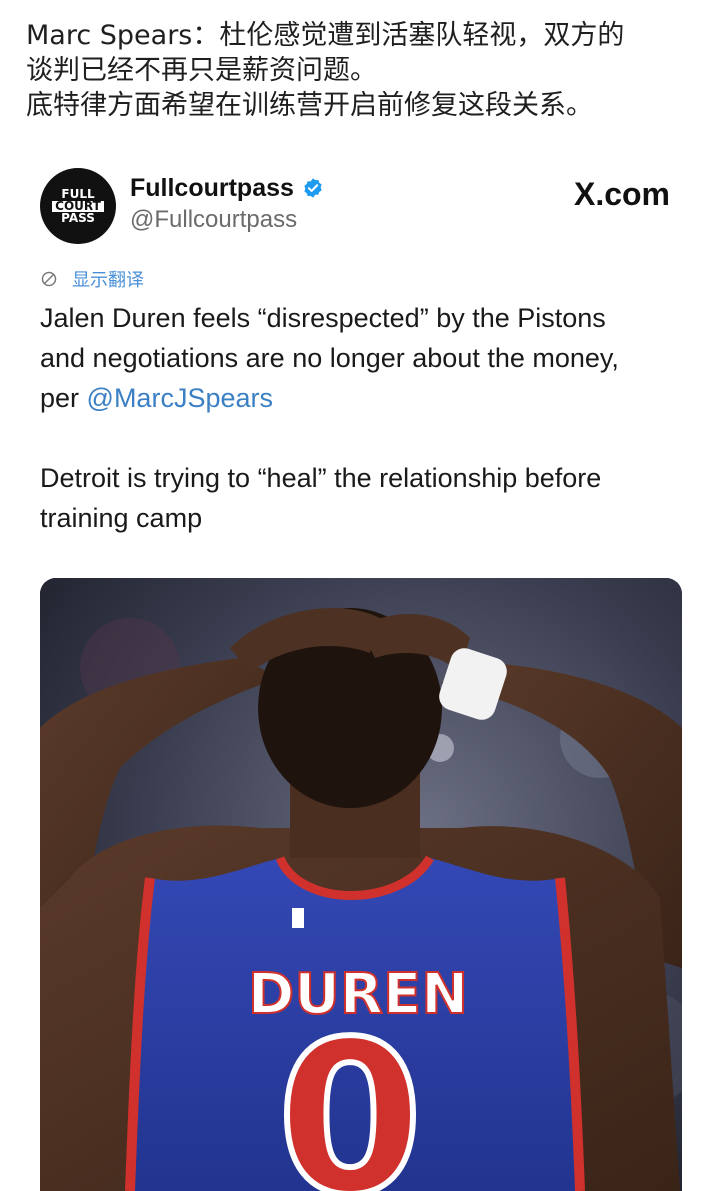  What do you see at coordinates (121, 518) in the screenshot?
I see `tweet-body-line: training camp` at bounding box center [121, 518].